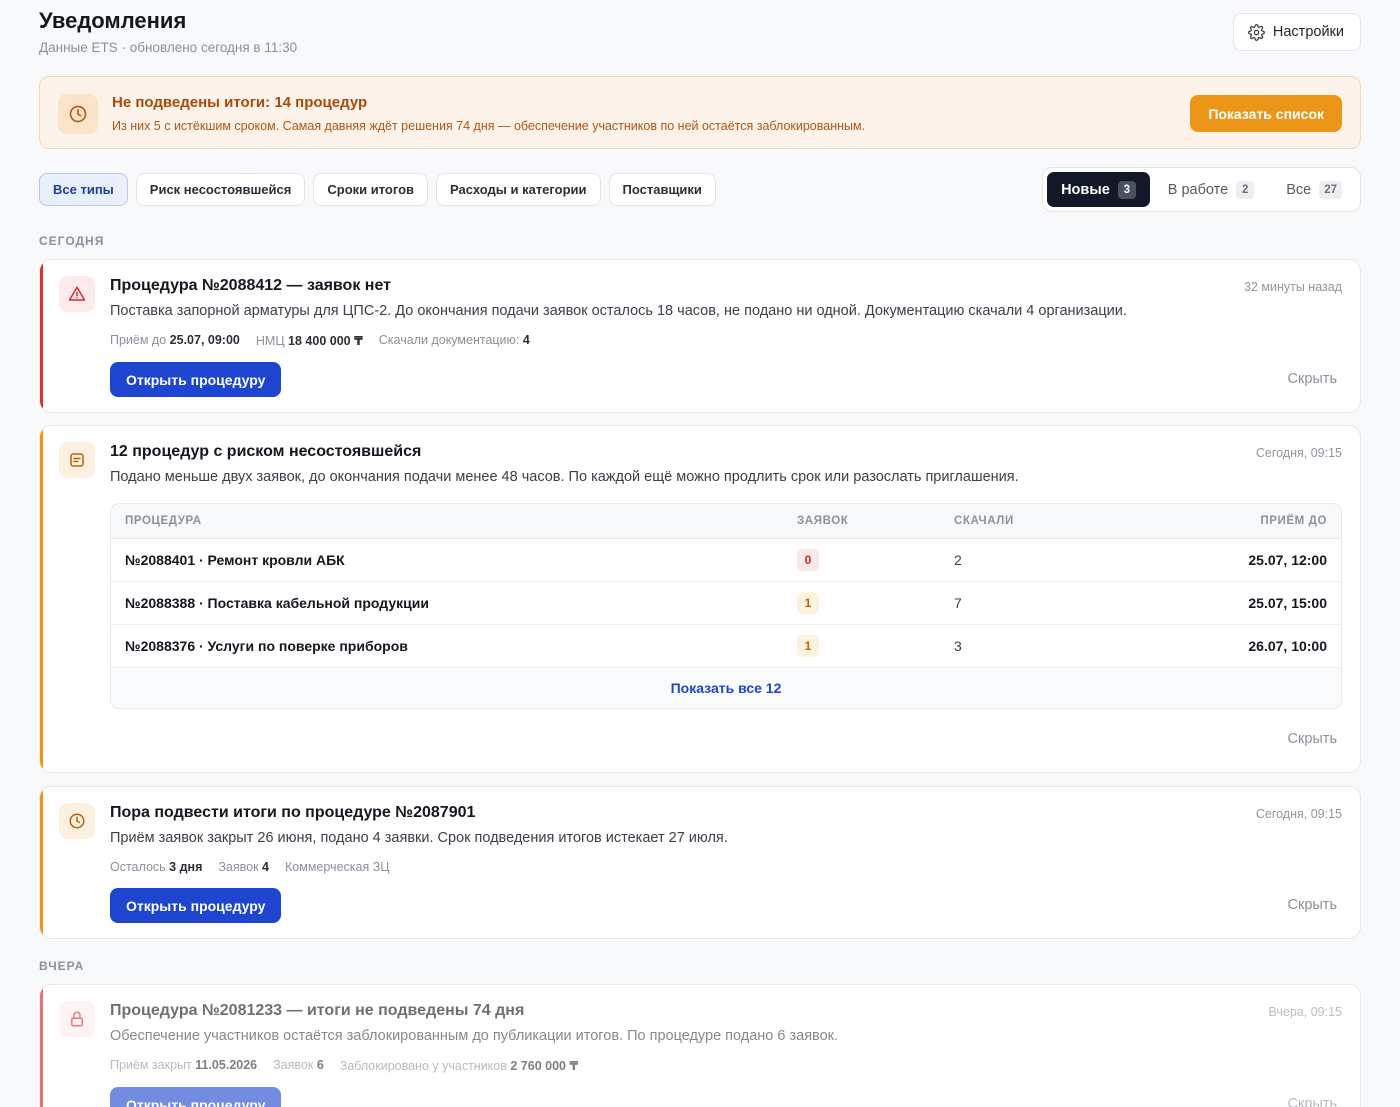 The image size is (1400, 1107). What do you see at coordinates (266, 451) in the screenshot?
I see `card-title: 12 процедур с риском несостоявшейся` at bounding box center [266, 451].